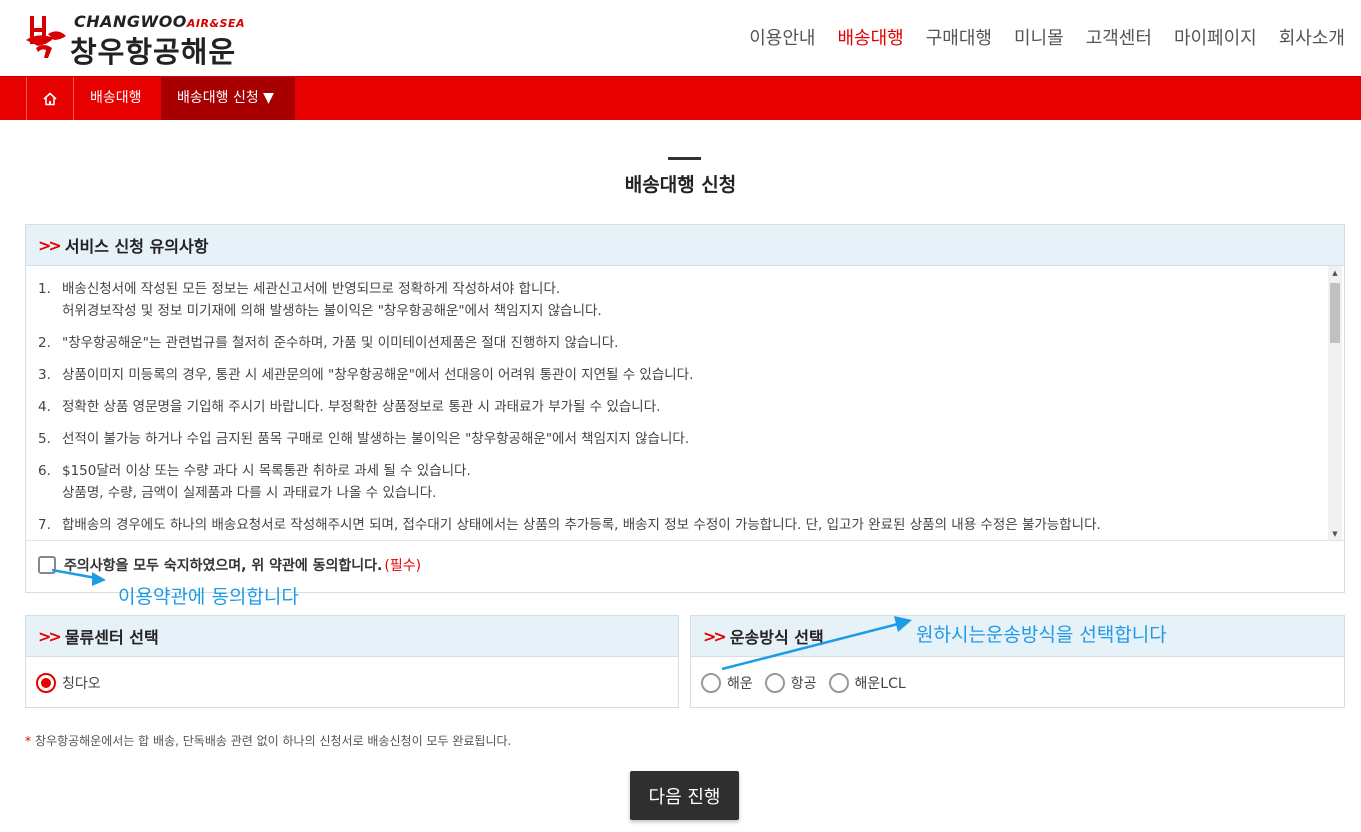 Image resolution: width=1361 pixels, height=832 pixels. What do you see at coordinates (223, 565) in the screenshot?
I see `agree-terms-label: 주의사항을 모두 숙지하였으며, 위 약관에 동의합니다.` at bounding box center [223, 565].